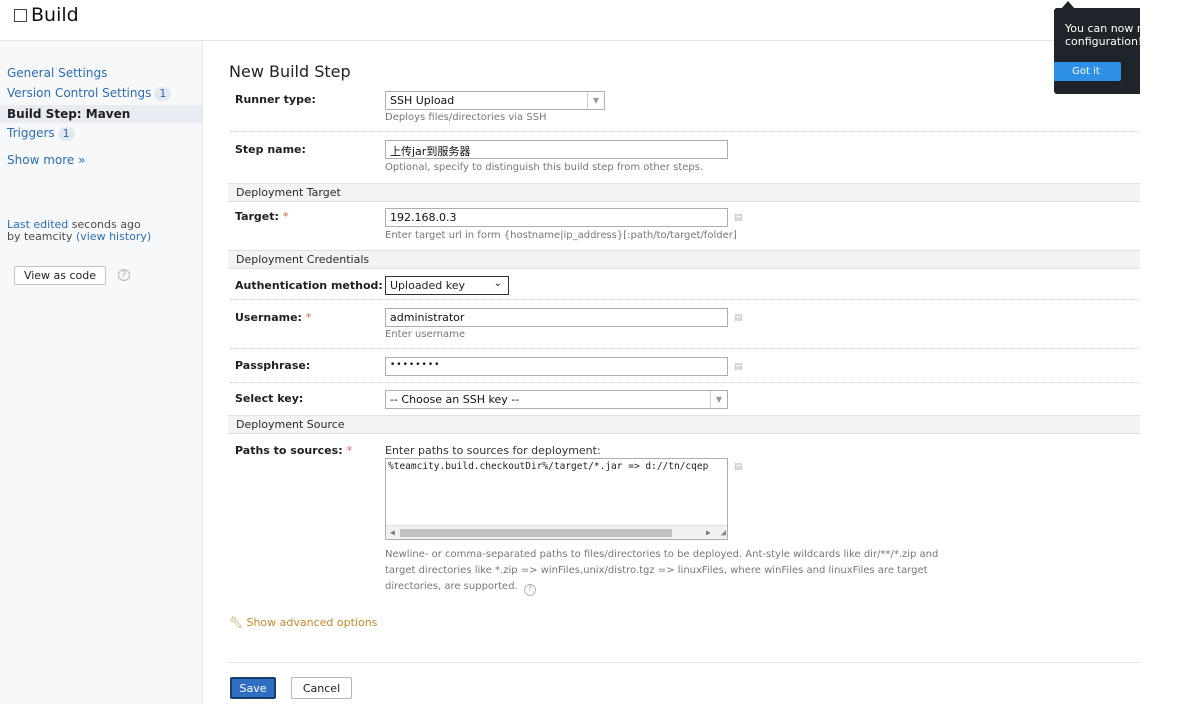  Describe the element at coordinates (493, 450) in the screenshot. I see `paths-intro: Enter paths to sources for deployment:` at that location.